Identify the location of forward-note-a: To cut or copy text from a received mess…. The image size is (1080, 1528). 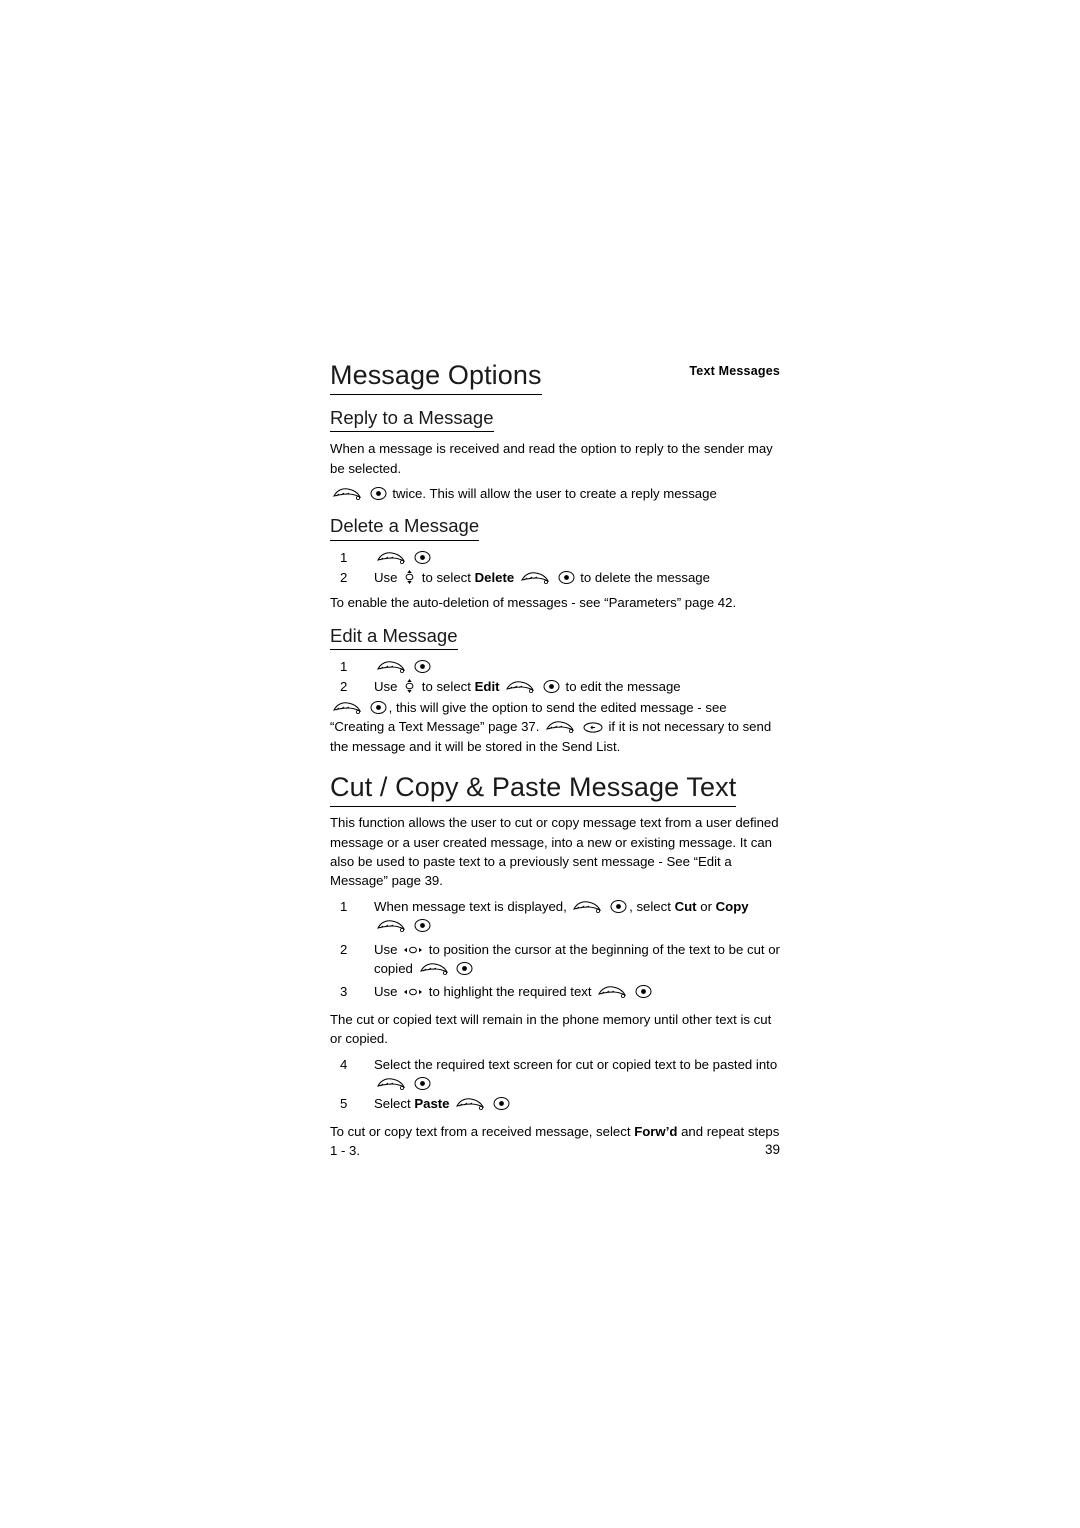
(480, 1131).